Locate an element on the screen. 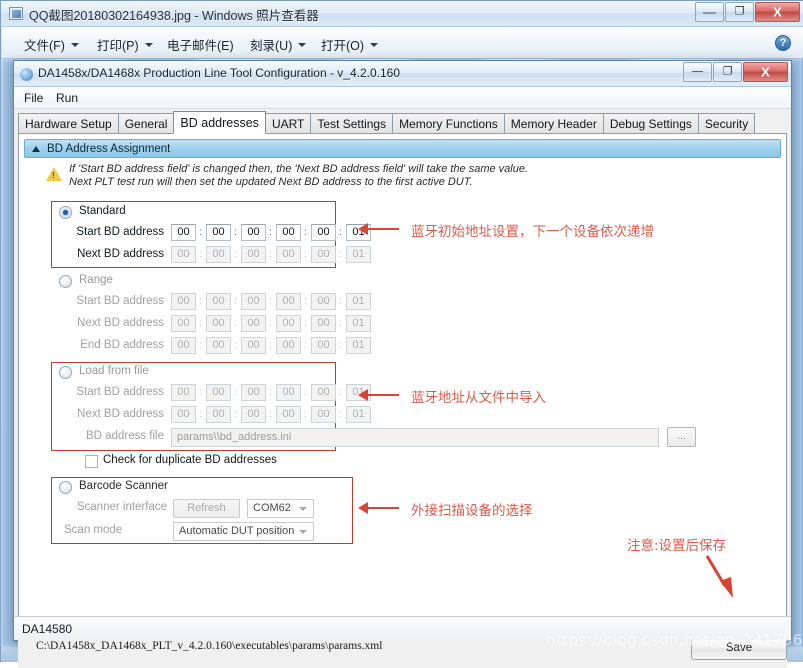  tab-label: Security is located at coordinates (726, 123).